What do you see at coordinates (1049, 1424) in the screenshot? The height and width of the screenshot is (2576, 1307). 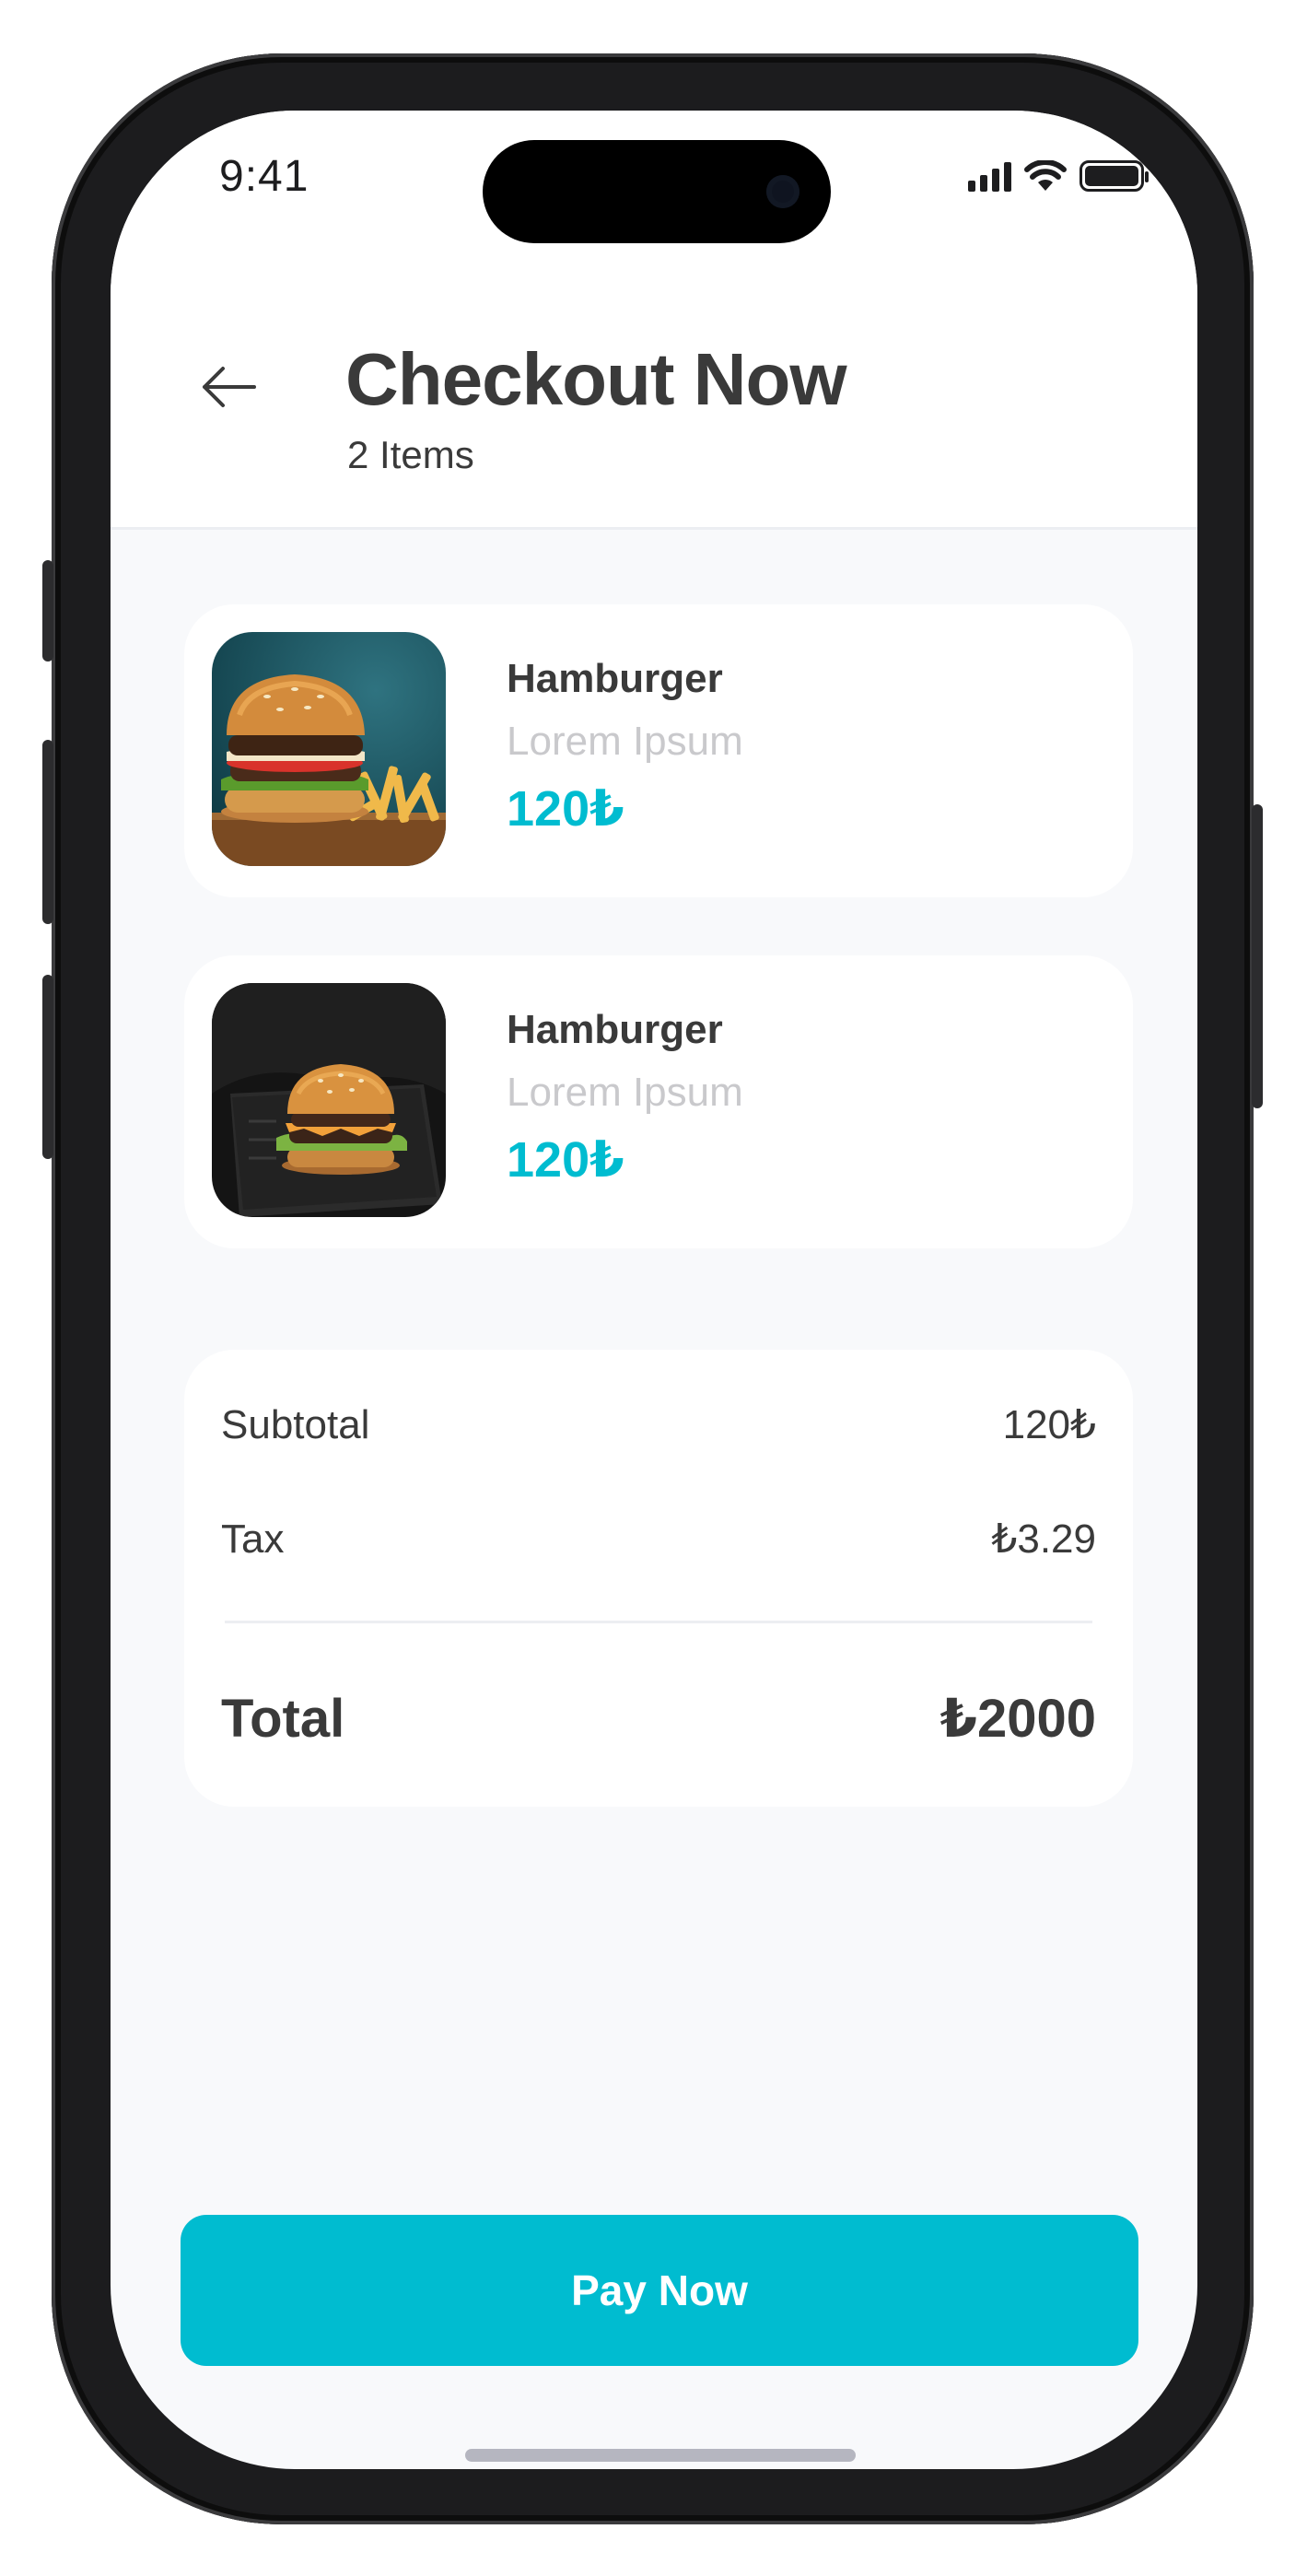 I see `subtotal-value: 120₺` at bounding box center [1049, 1424].